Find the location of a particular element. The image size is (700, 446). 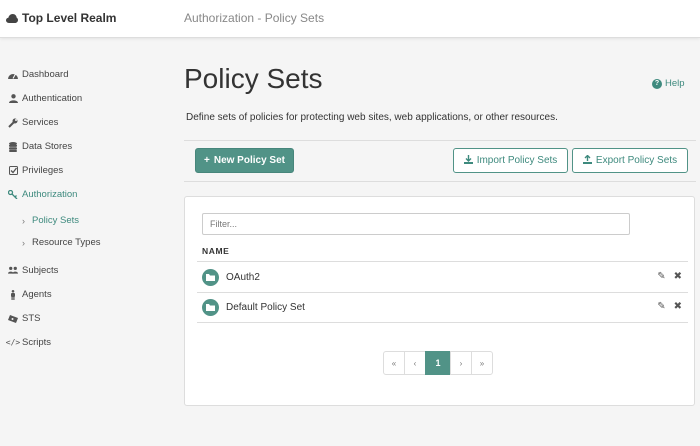

wrench-icon is located at coordinates (13, 123).